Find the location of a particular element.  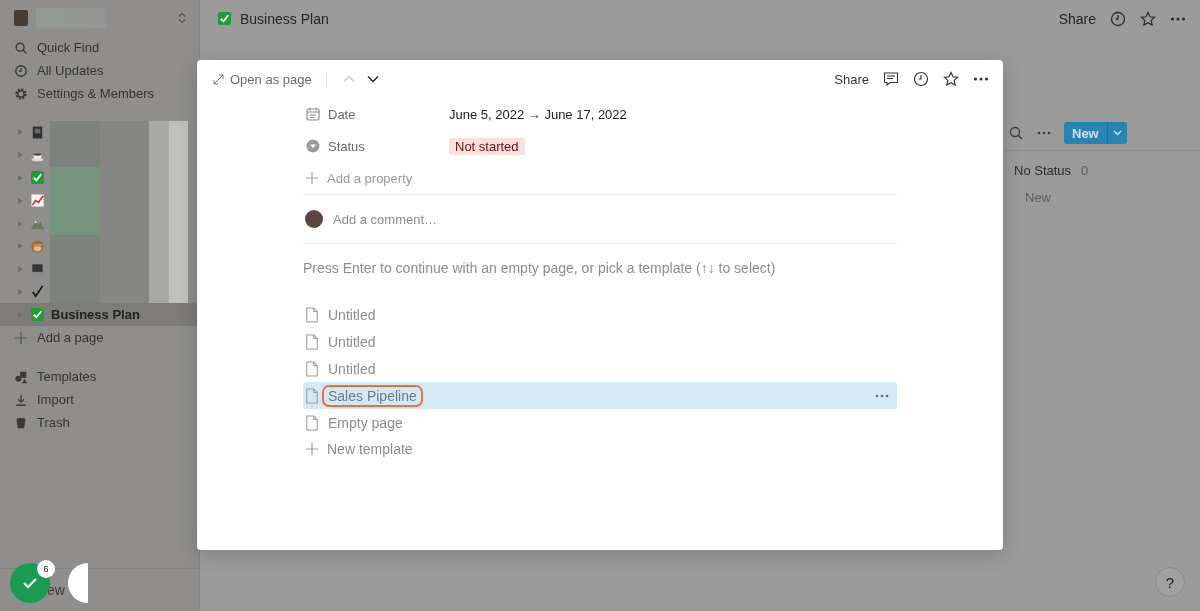

import-icon is located at coordinates (21, 399).